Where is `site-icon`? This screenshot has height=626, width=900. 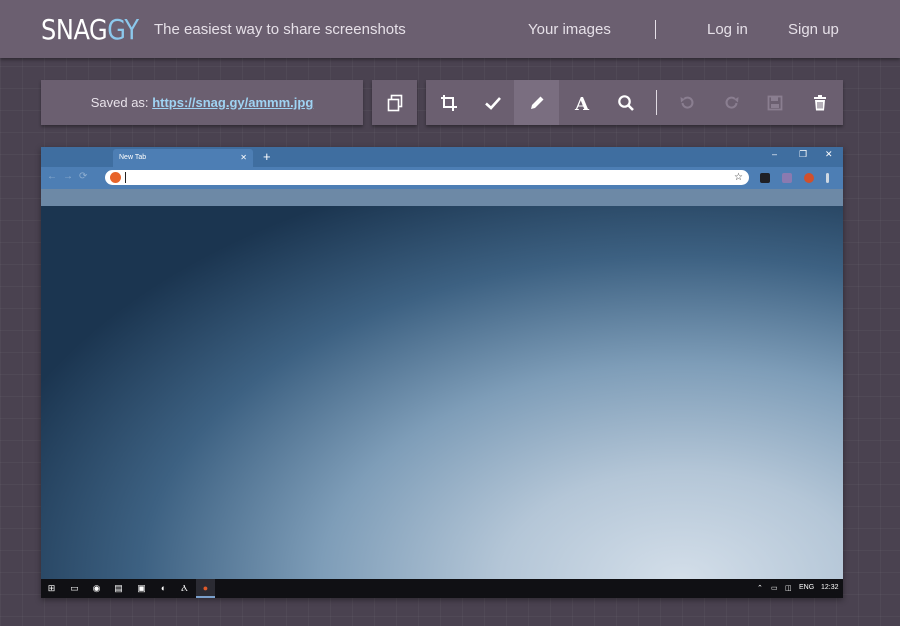 site-icon is located at coordinates (115, 177).